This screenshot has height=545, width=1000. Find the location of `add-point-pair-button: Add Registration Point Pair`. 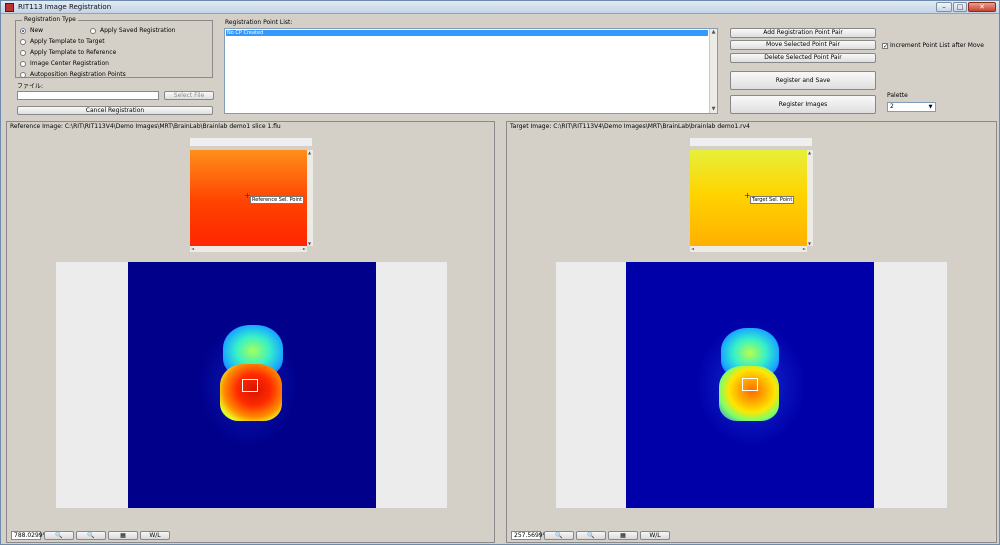

add-point-pair-button: Add Registration Point Pair is located at coordinates (803, 33).